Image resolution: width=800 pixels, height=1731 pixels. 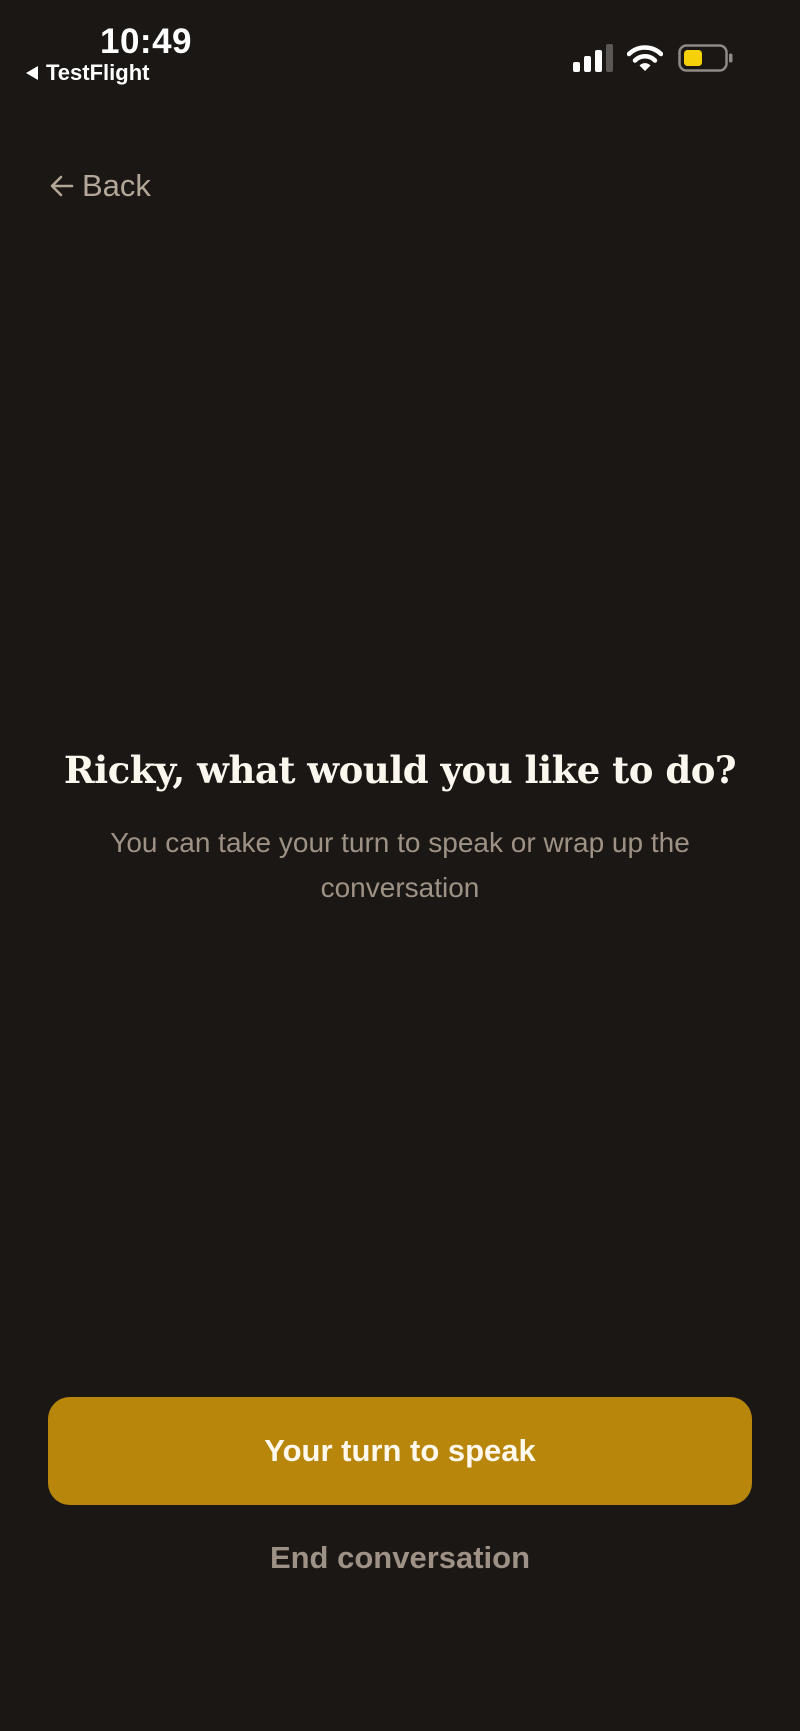 I want to click on back-triangle-icon, so click(x=32, y=73).